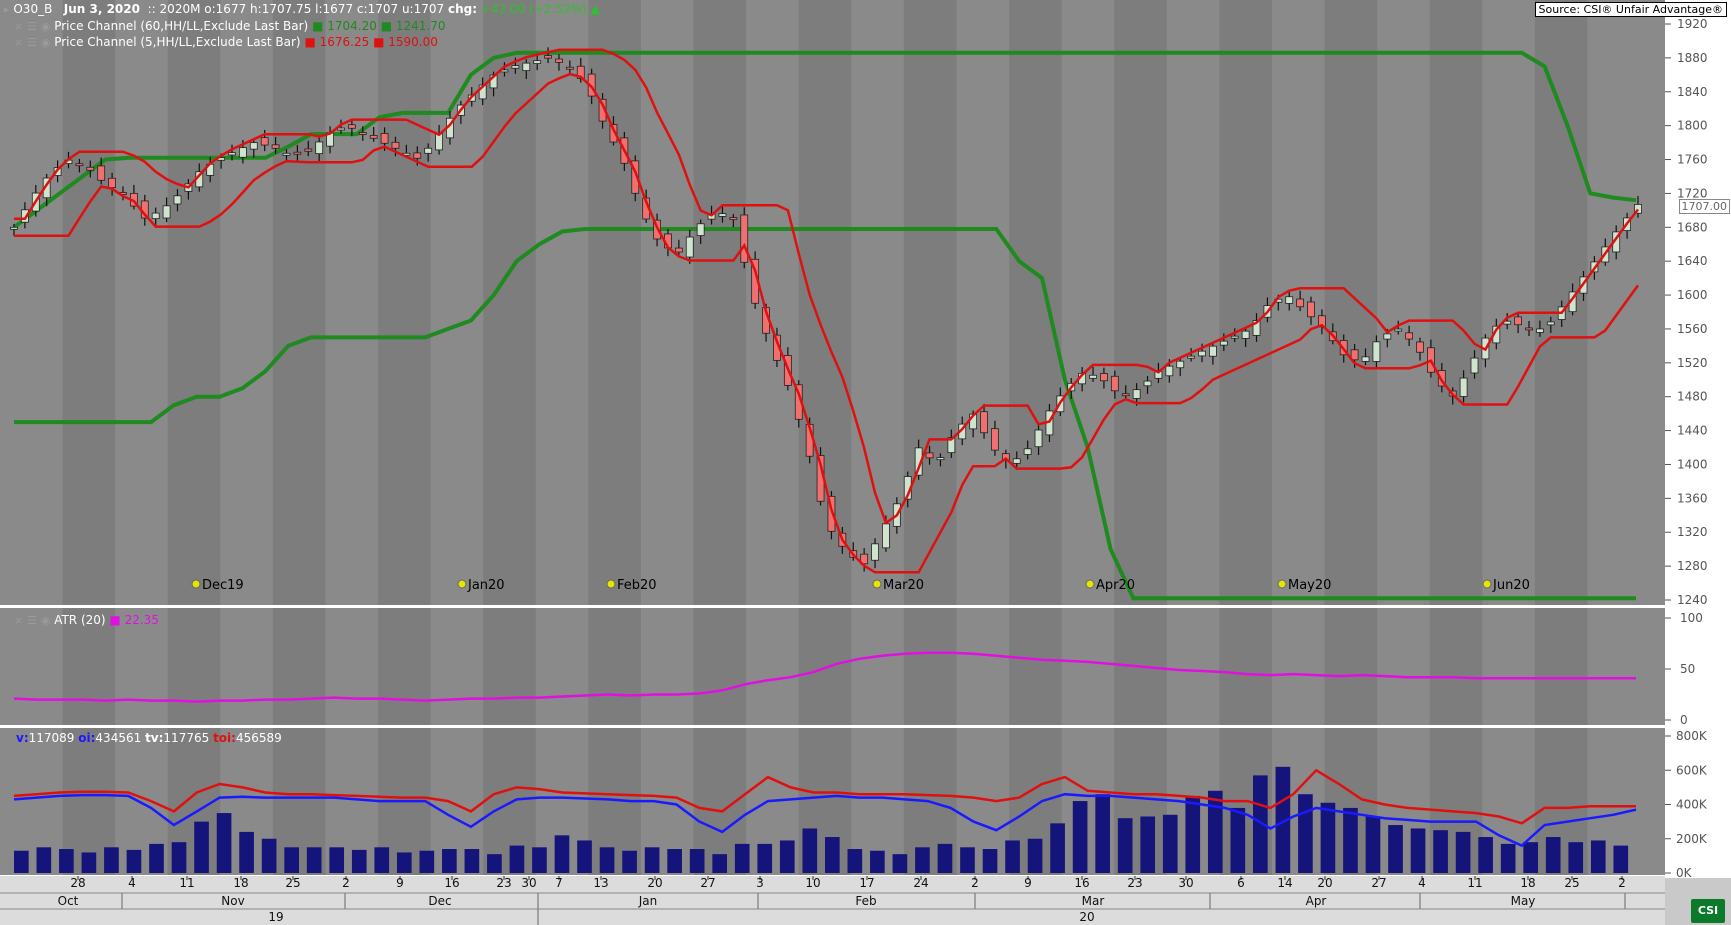 The width and height of the screenshot is (1731, 925). I want to click on oi-value: 434561, so click(118, 738).